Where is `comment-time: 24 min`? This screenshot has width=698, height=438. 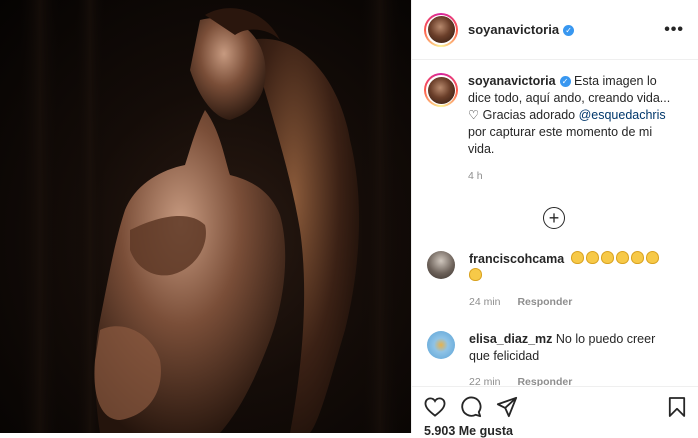
comment-time: 24 min is located at coordinates (485, 302).